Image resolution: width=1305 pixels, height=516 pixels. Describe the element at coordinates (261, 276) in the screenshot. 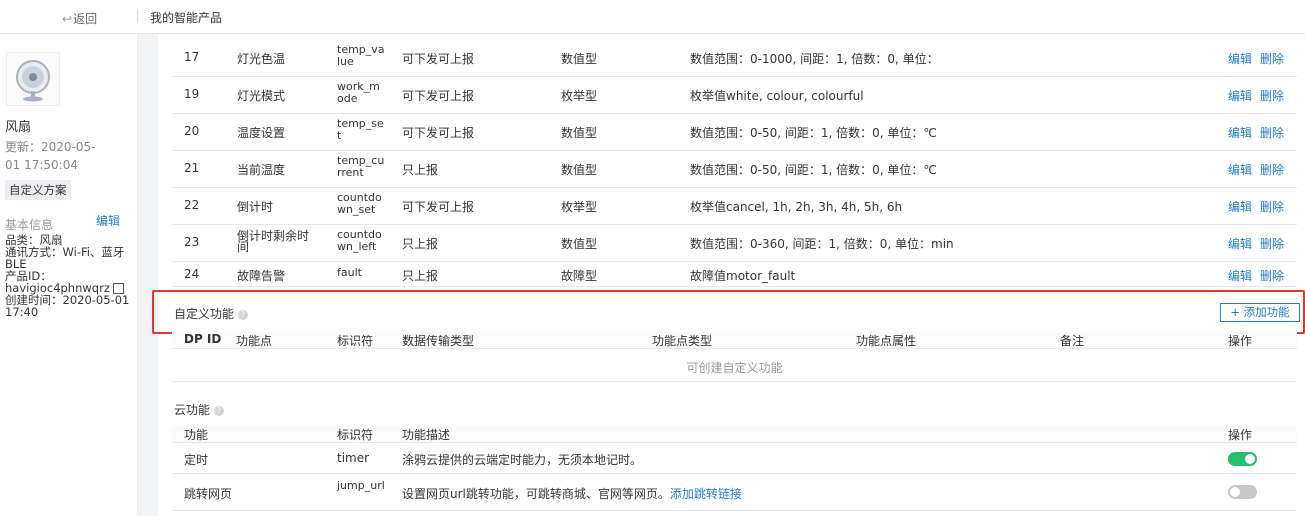

I see `dp-name: 故障告警` at that location.